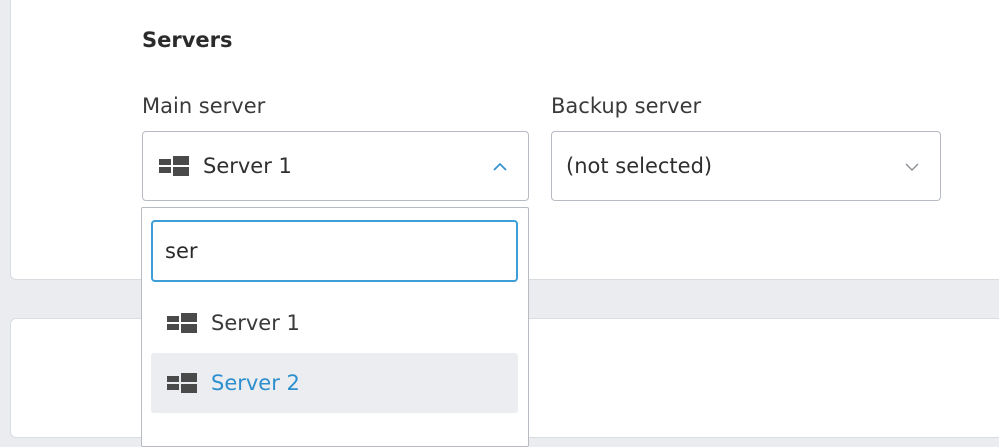 The height and width of the screenshot is (447, 999). Describe the element at coordinates (255, 383) in the screenshot. I see `option-label: Server 2` at that location.